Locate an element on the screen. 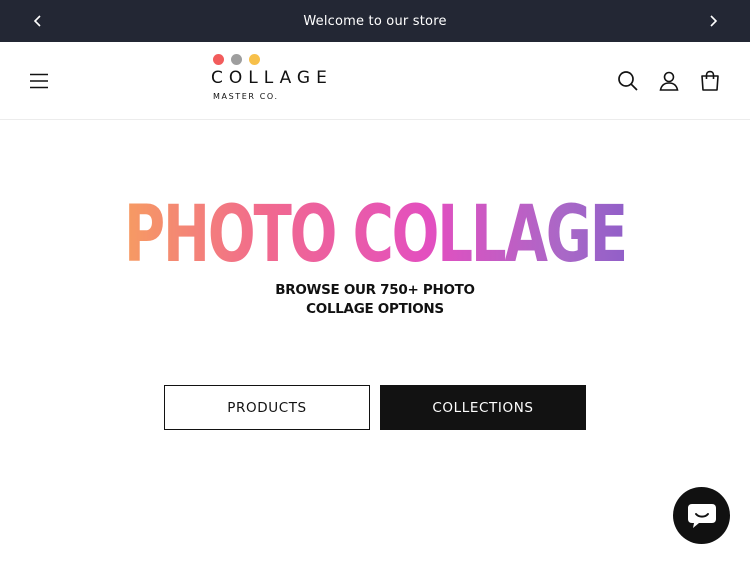  announcement-bar: Welcome to our store is located at coordinates (375, 21).